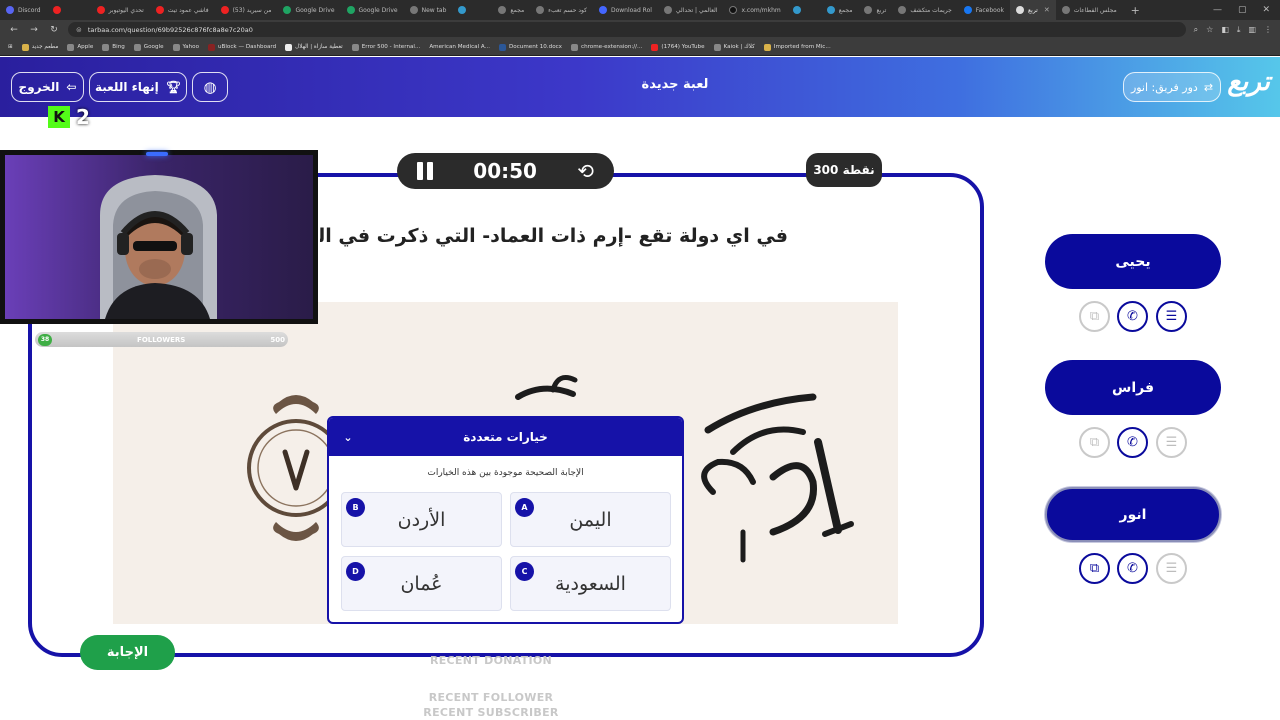 This screenshot has width=1280, height=720. I want to click on option-letter-badge: A, so click(524, 507).